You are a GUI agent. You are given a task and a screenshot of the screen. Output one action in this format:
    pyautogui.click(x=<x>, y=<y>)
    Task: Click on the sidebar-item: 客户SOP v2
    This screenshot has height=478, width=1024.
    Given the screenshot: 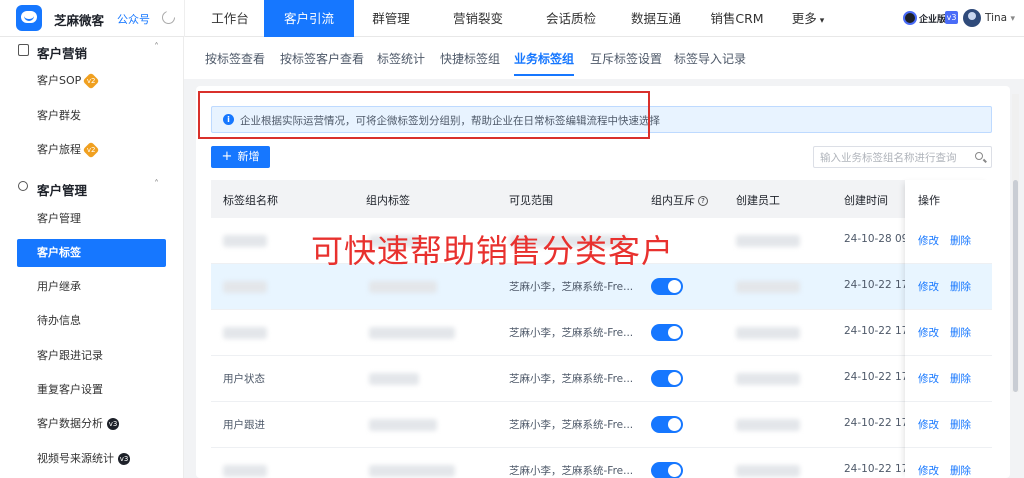 What is the action you would take?
    pyautogui.click(x=91, y=81)
    